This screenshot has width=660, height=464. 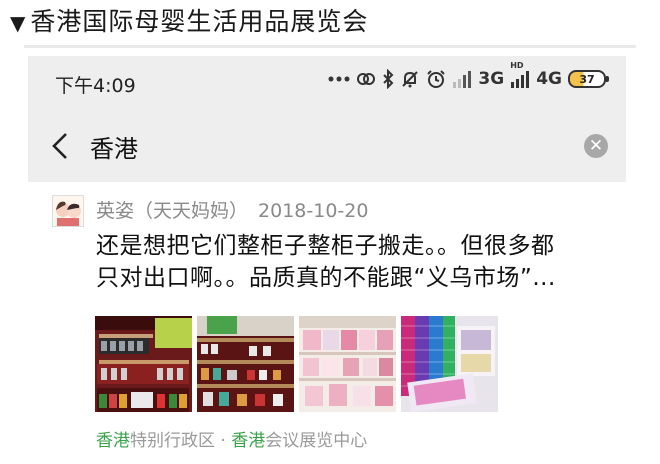 I want to click on more-dots-icon, so click(x=339, y=79).